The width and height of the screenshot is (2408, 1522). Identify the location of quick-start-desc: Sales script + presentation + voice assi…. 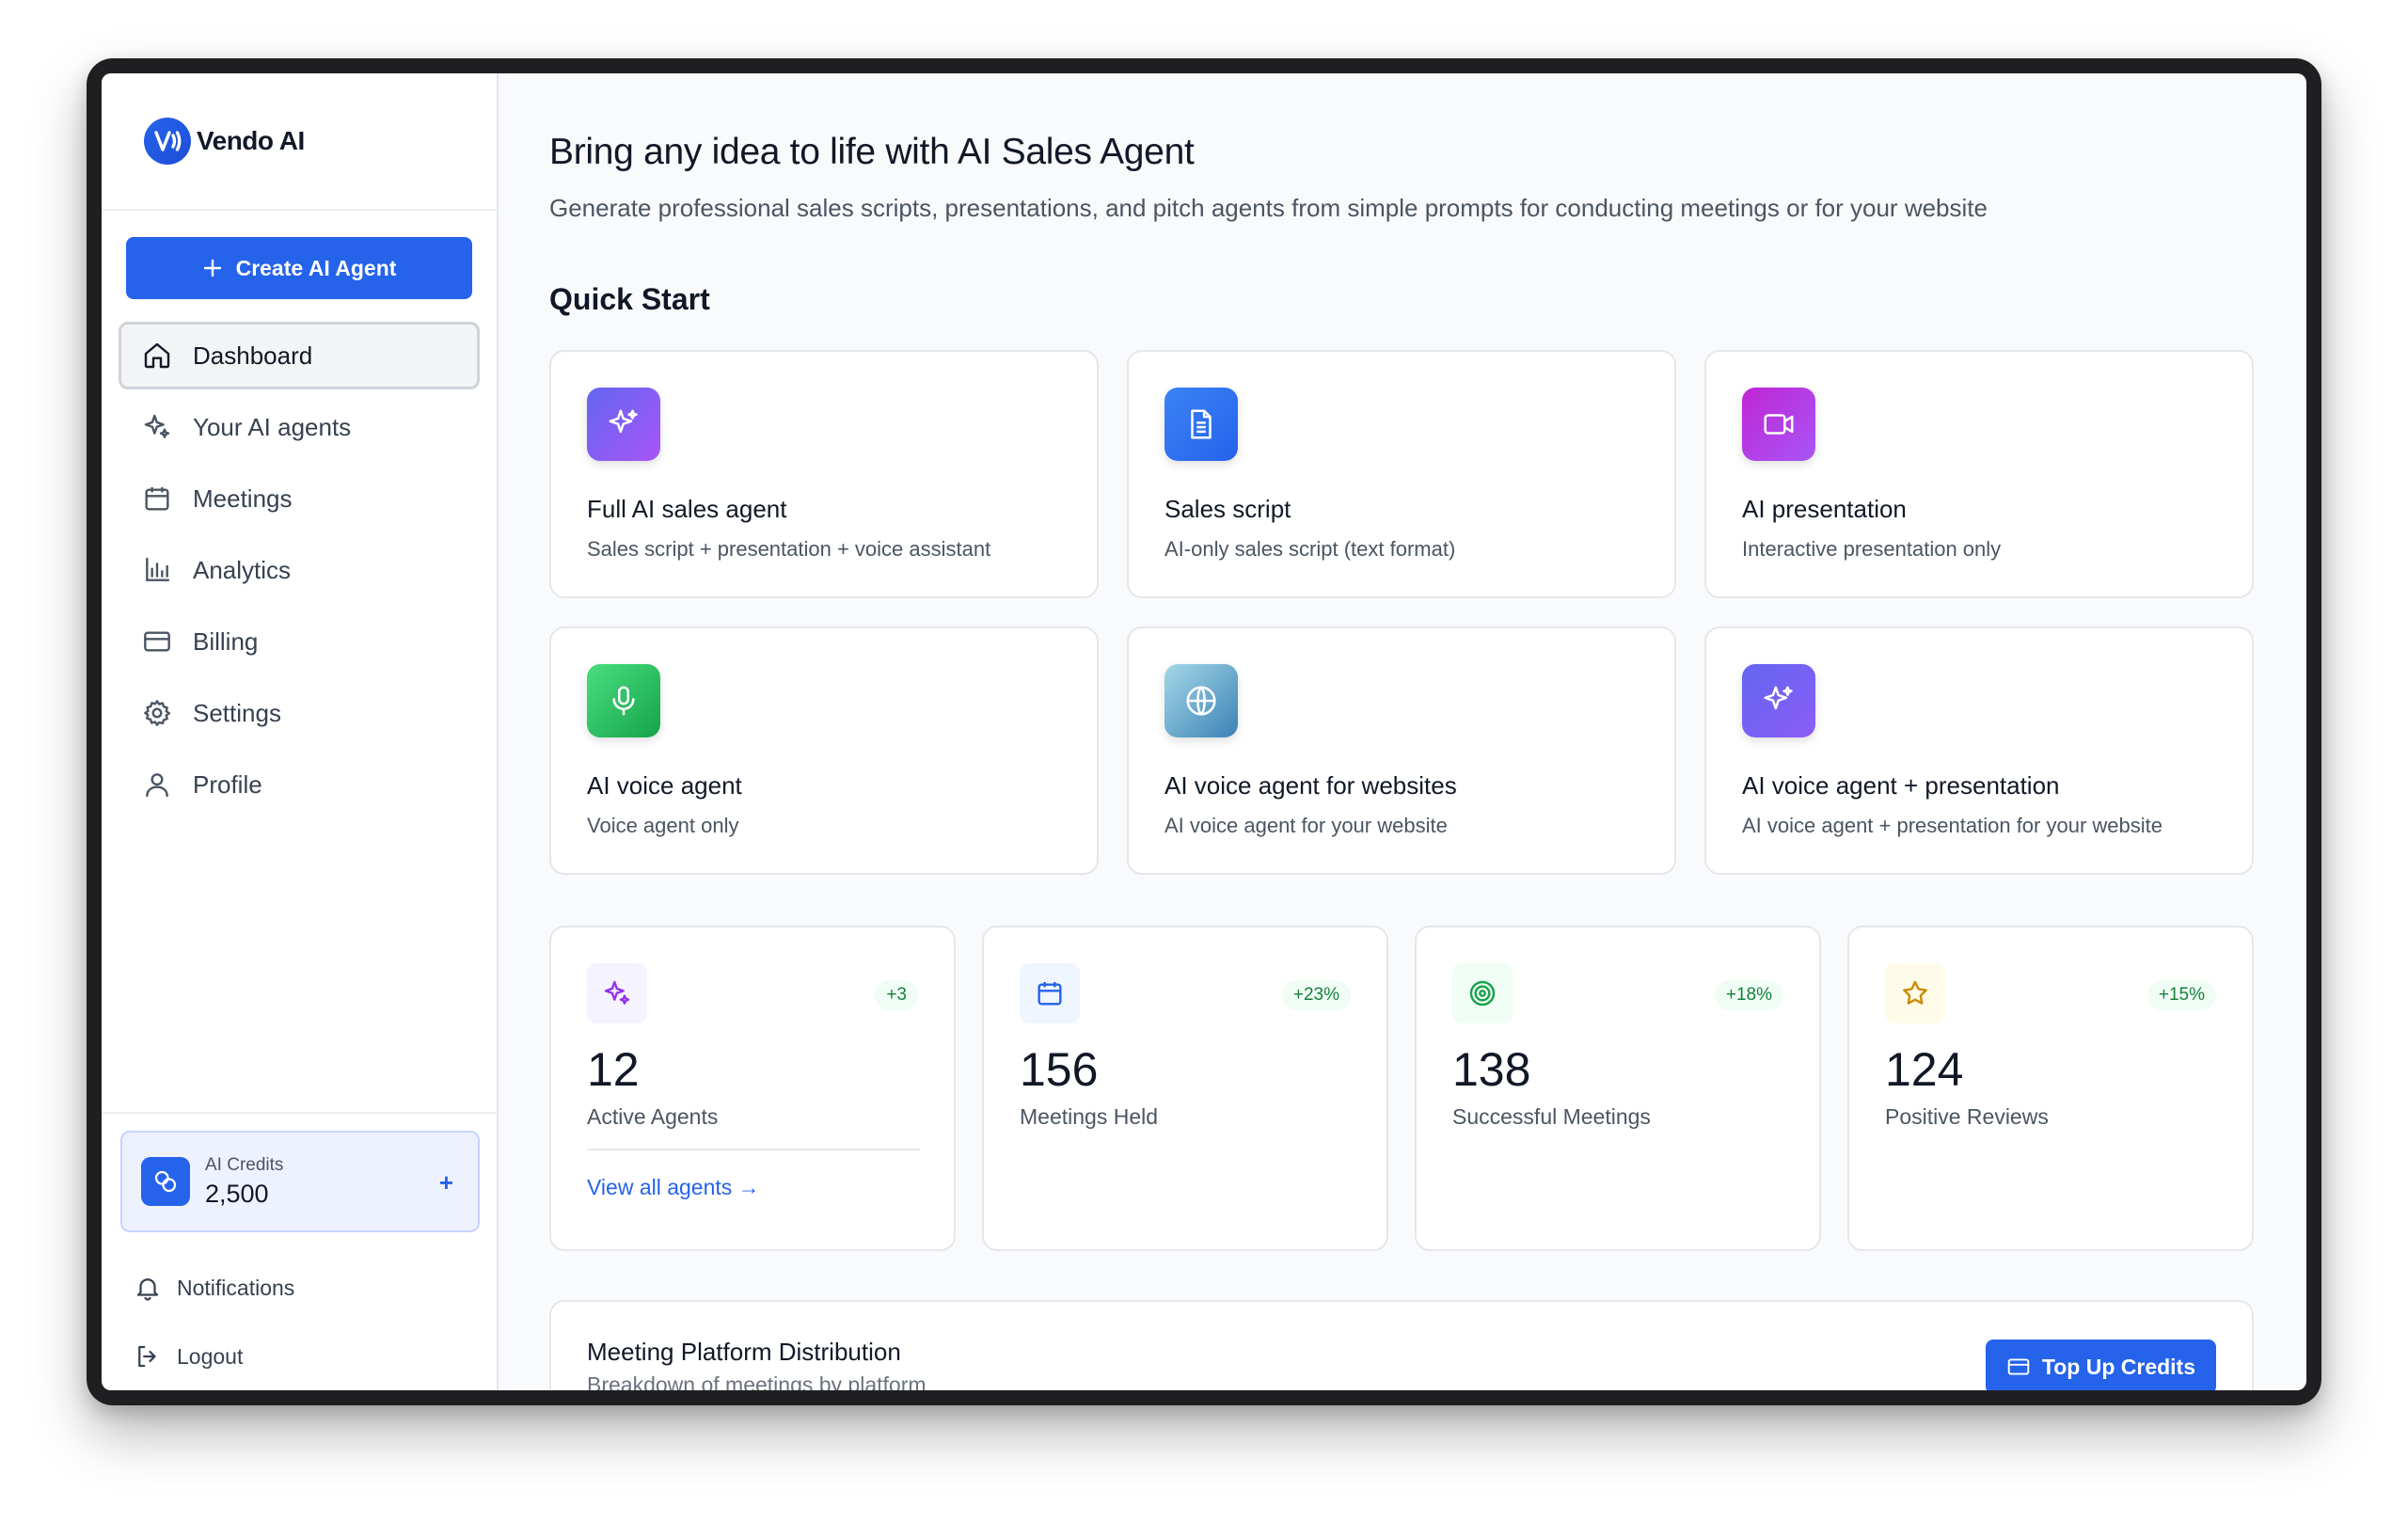
(789, 549).